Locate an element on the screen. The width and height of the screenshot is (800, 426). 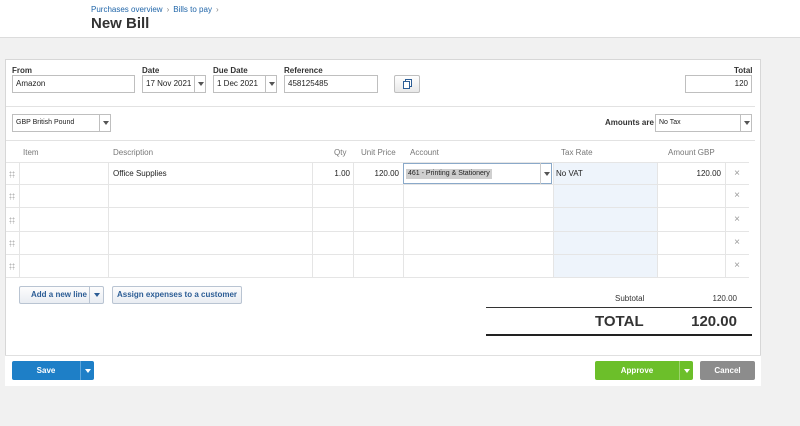
date-picker: 17 Nov 2021 is located at coordinates (174, 84).